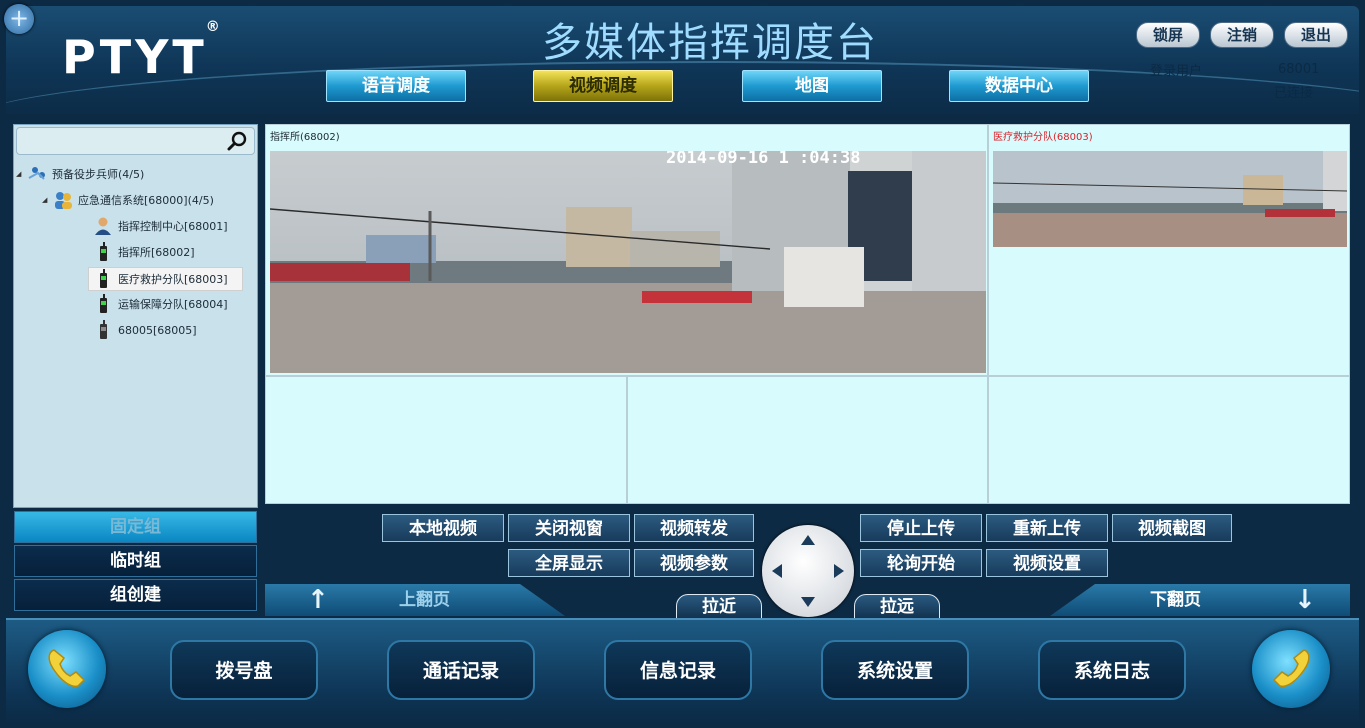 The image size is (1365, 728). I want to click on tree-node-label: 指挥控制中心[68001], so click(173, 226).